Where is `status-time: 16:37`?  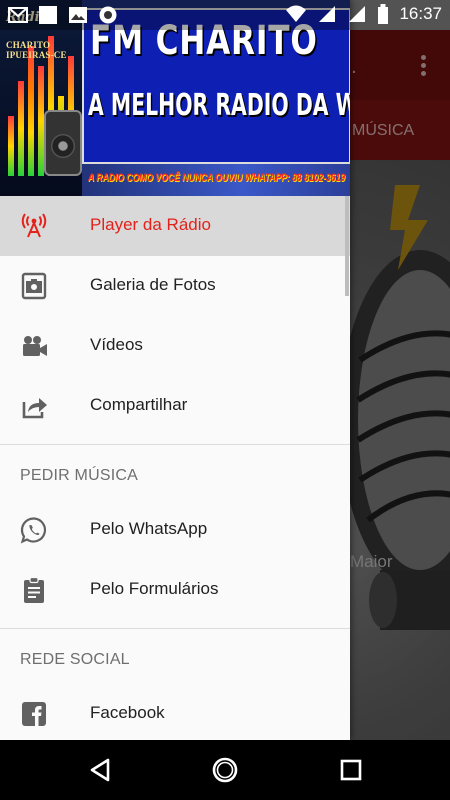 status-time: 16:37 is located at coordinates (420, 13).